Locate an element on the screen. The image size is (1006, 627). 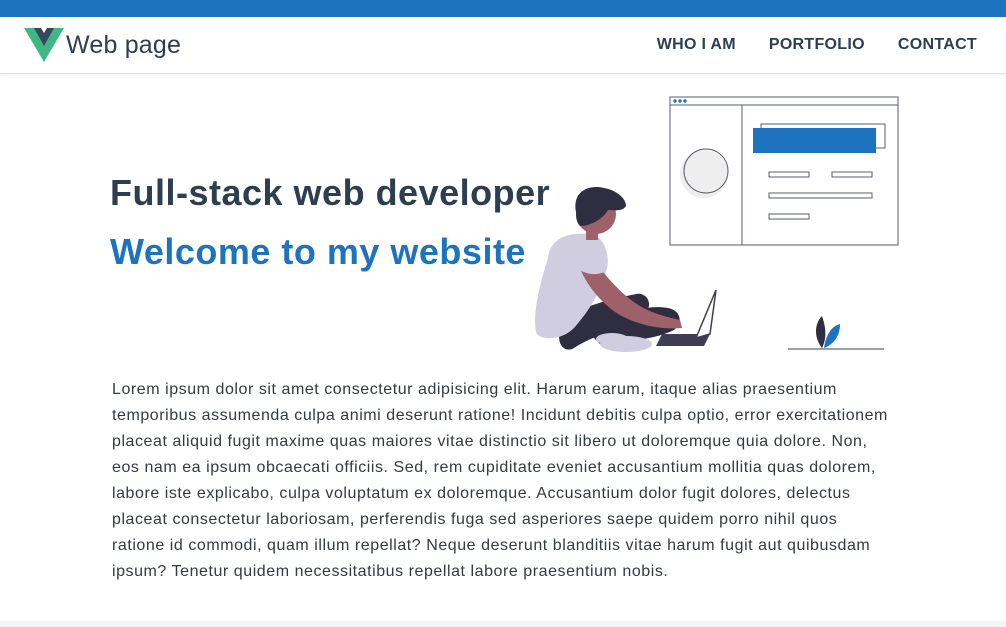
hero-subtitle: Welcome to my website is located at coordinates (318, 251).